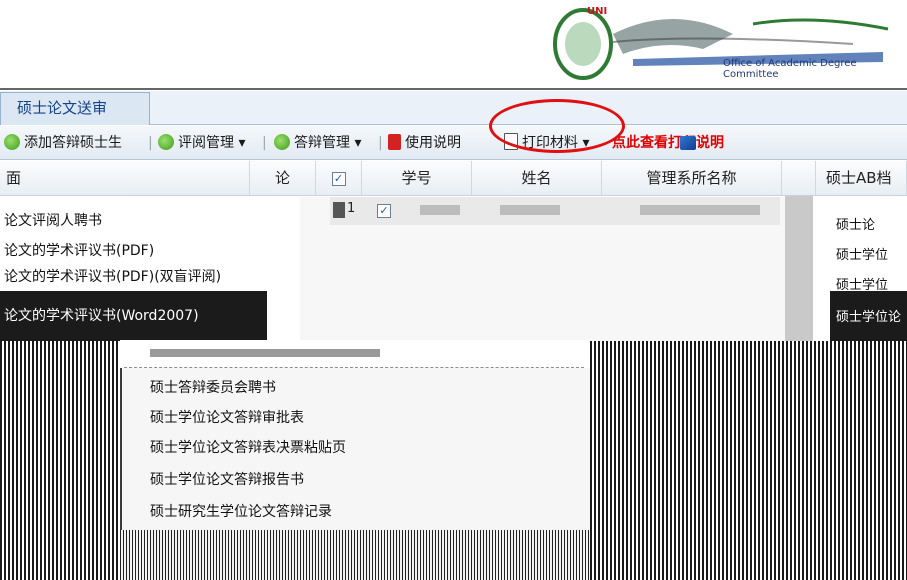 The image size is (907, 580). Describe the element at coordinates (53, 221) in the screenshot. I see `menu-item-reviewer-letter: 论文评阅人聘书` at that location.